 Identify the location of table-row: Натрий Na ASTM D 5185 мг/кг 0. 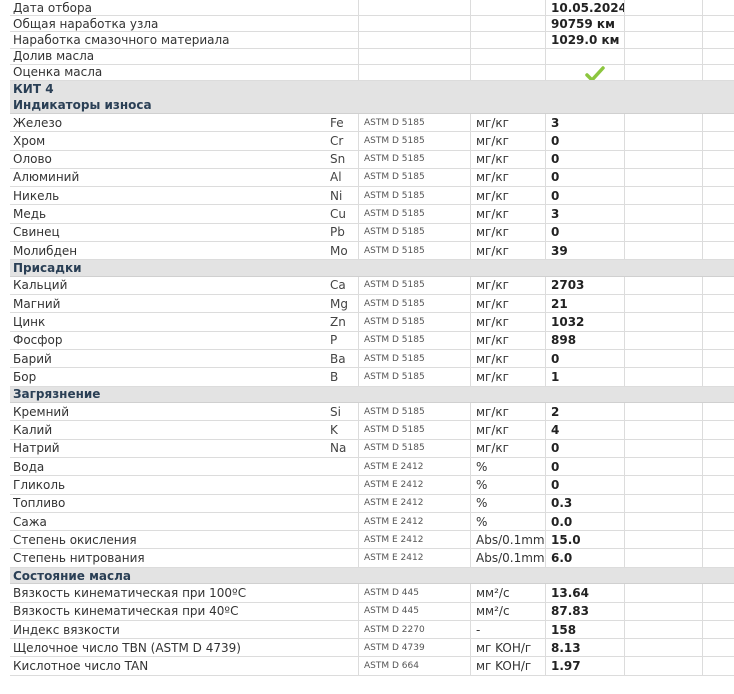
(372, 448).